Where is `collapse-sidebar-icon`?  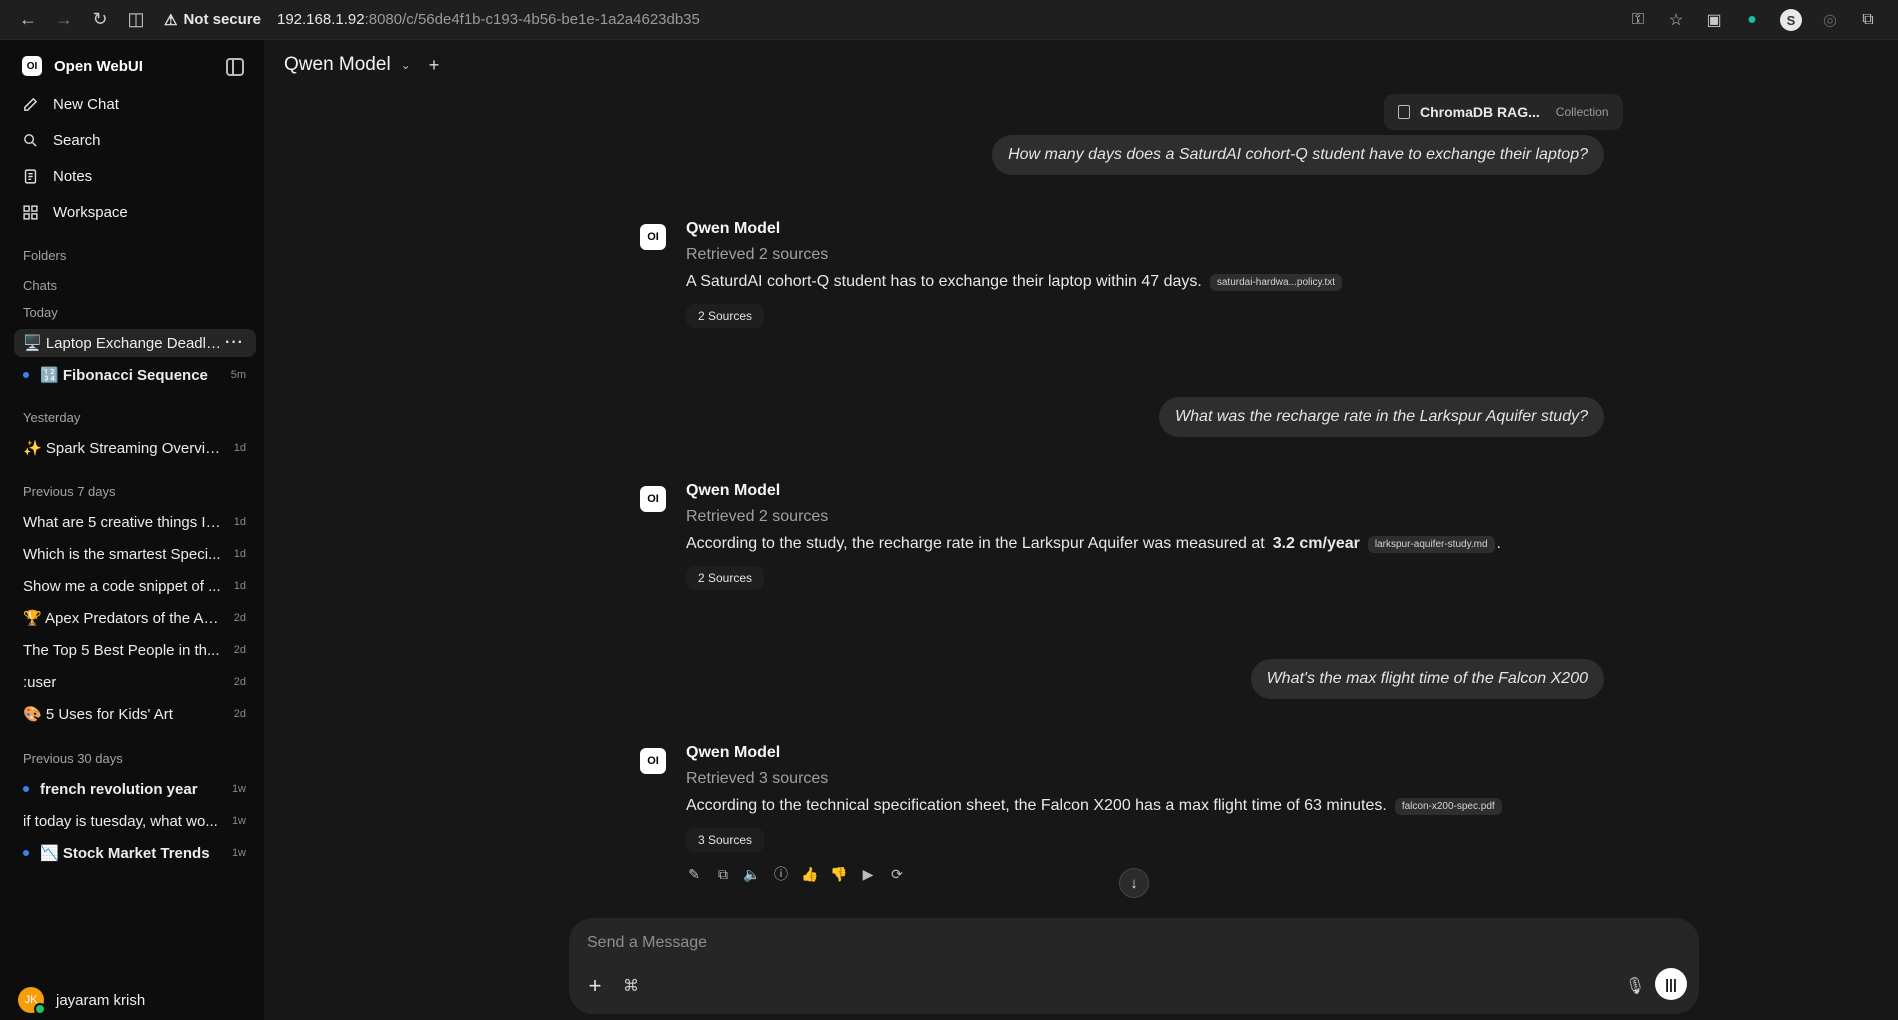 collapse-sidebar-icon is located at coordinates (235, 67).